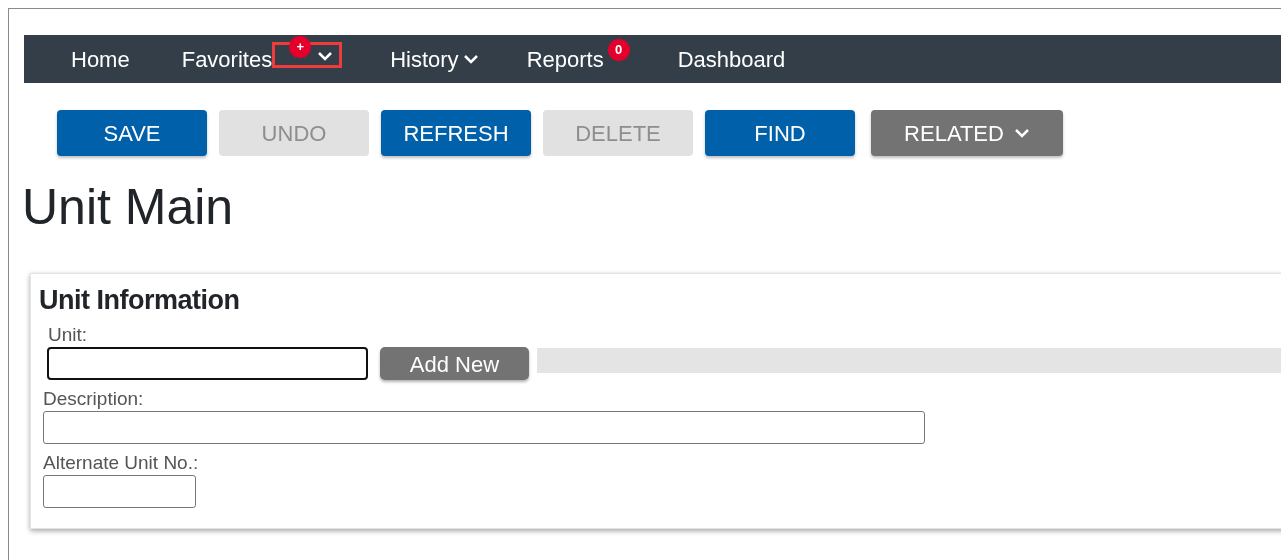  I want to click on notification-badge: +, so click(300, 47).